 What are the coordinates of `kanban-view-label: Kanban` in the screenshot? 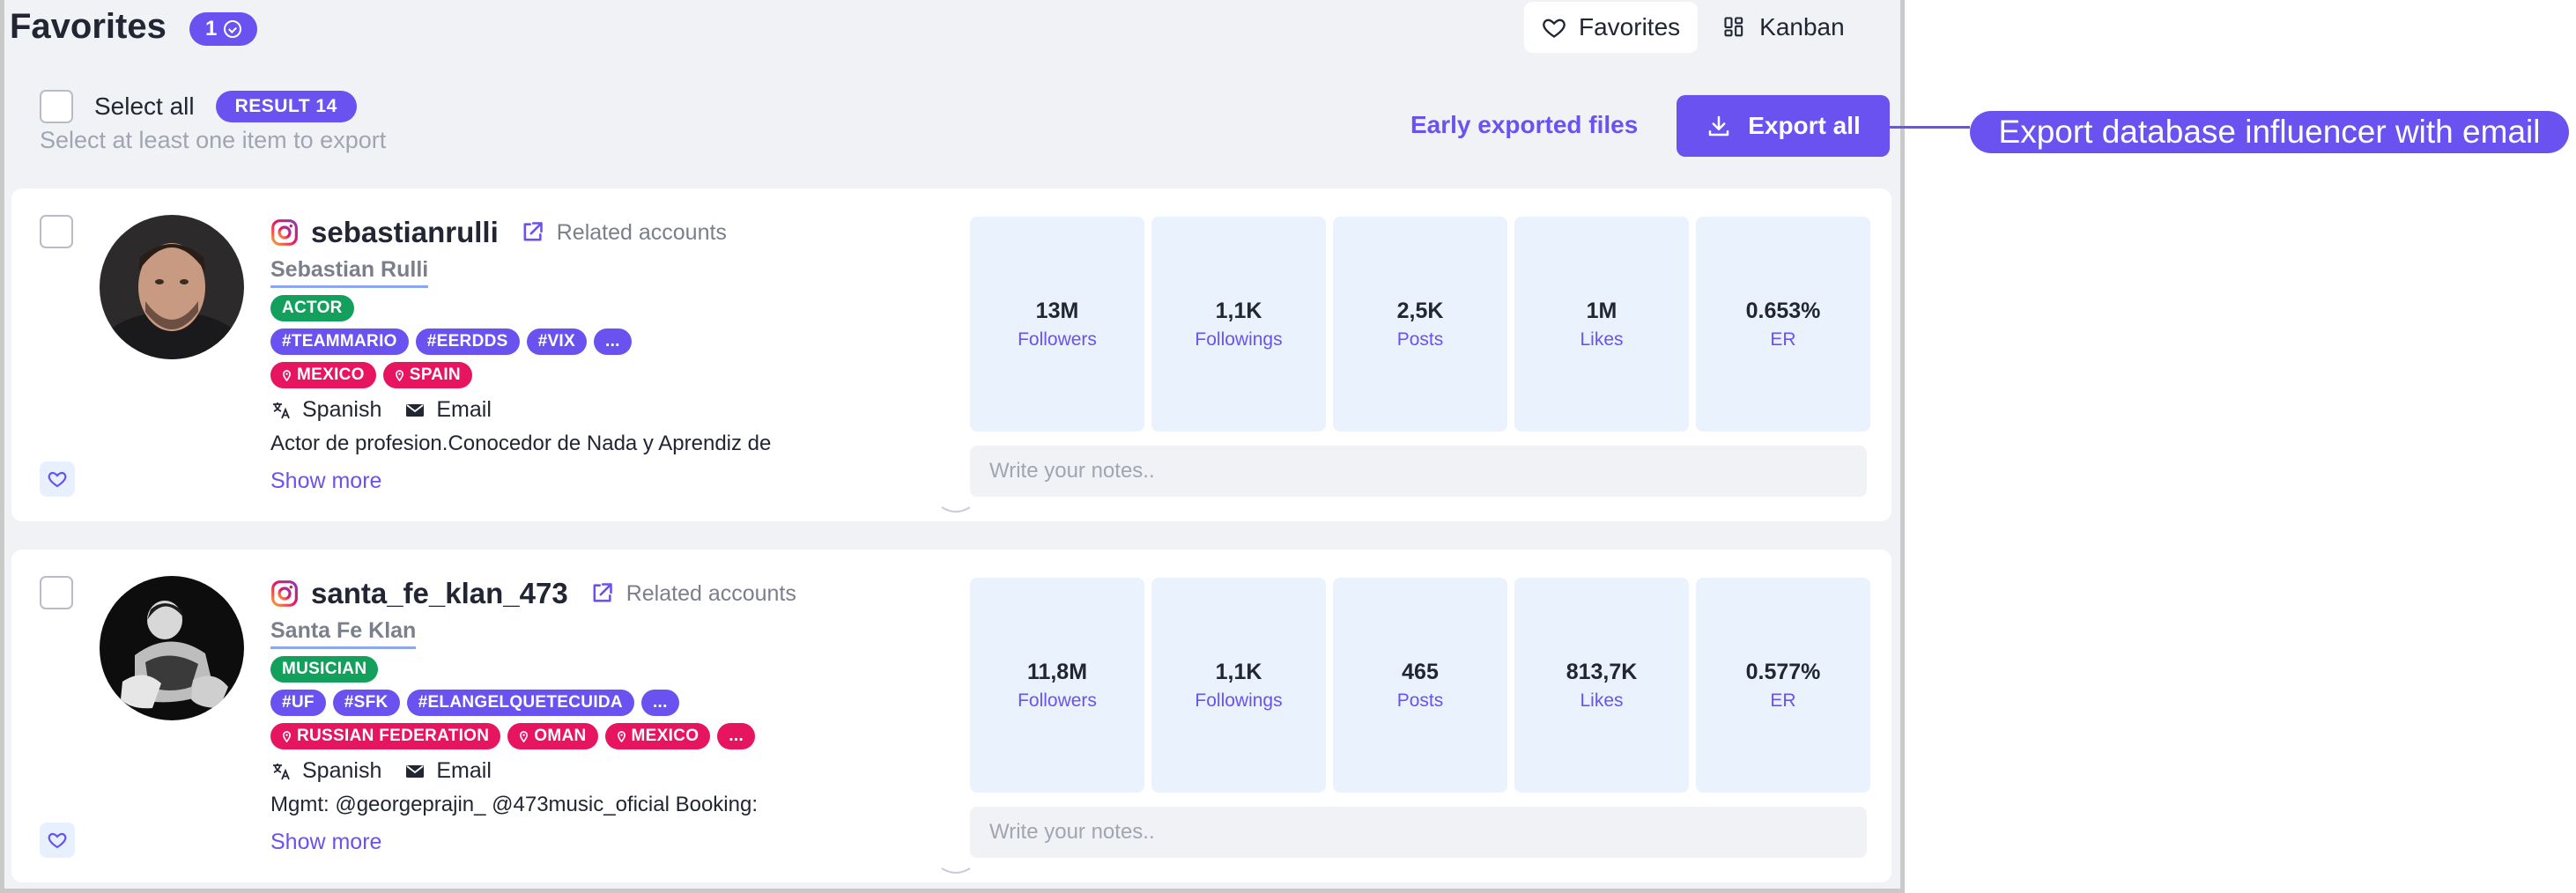 It's located at (1802, 27).